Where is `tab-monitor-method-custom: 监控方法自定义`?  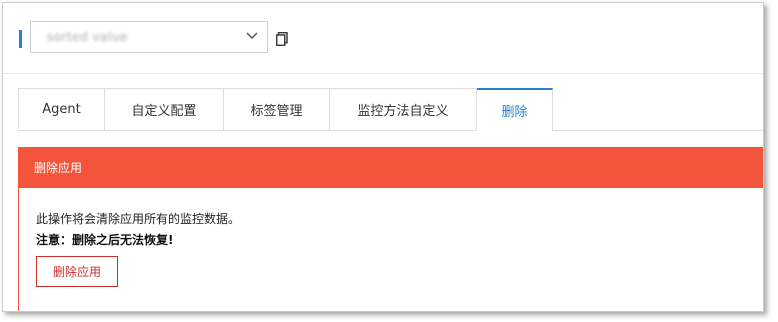 tab-monitor-method-custom: 监控方法自定义 is located at coordinates (403, 109).